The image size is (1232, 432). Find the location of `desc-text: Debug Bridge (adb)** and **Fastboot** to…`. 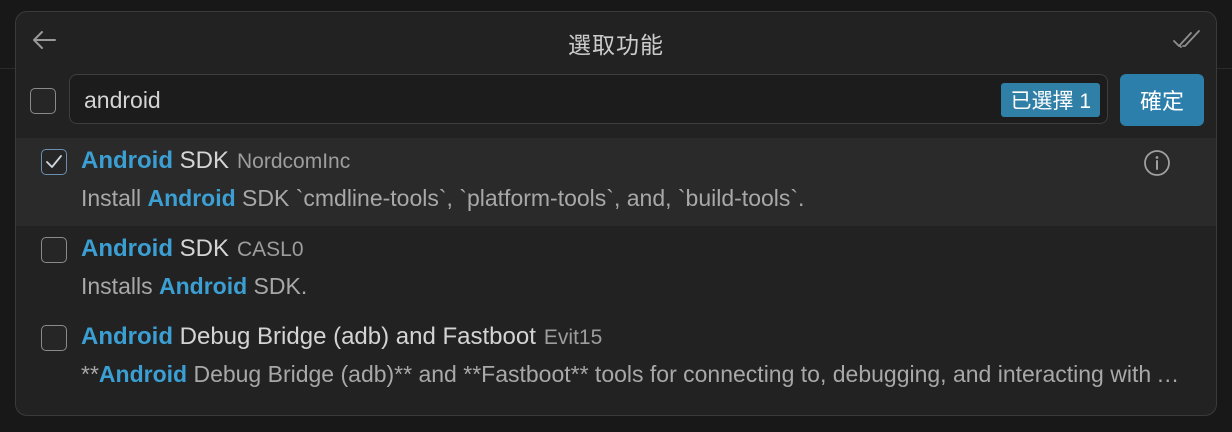

desc-text: Debug Bridge (adb)** and **Fastboot** to… is located at coordinates (689, 374).